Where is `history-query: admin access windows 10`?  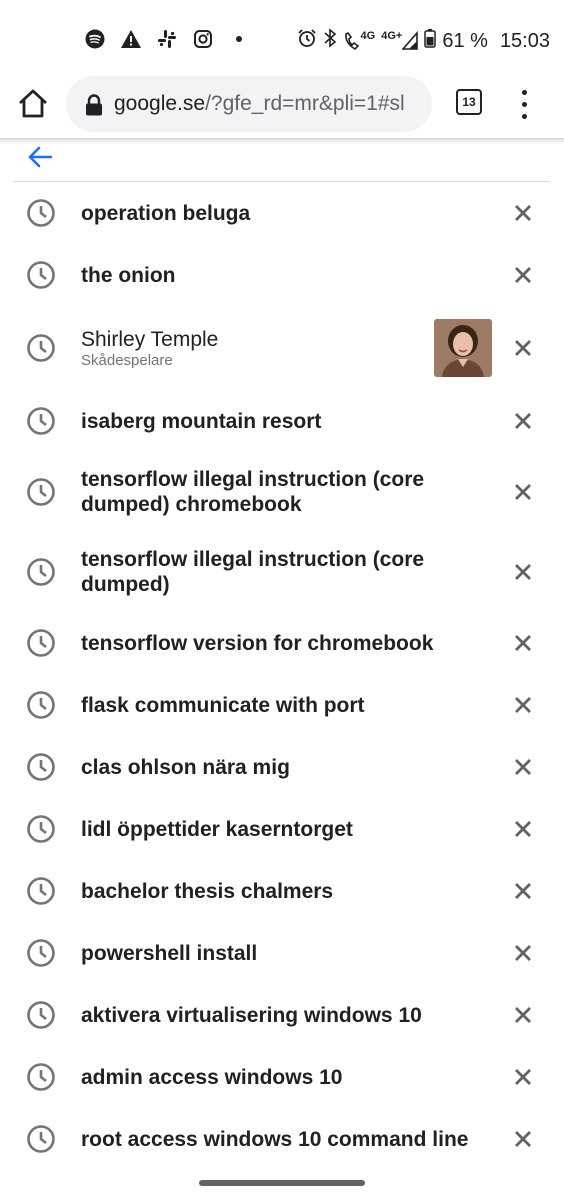 history-query: admin access windows 10 is located at coordinates (212, 1077).